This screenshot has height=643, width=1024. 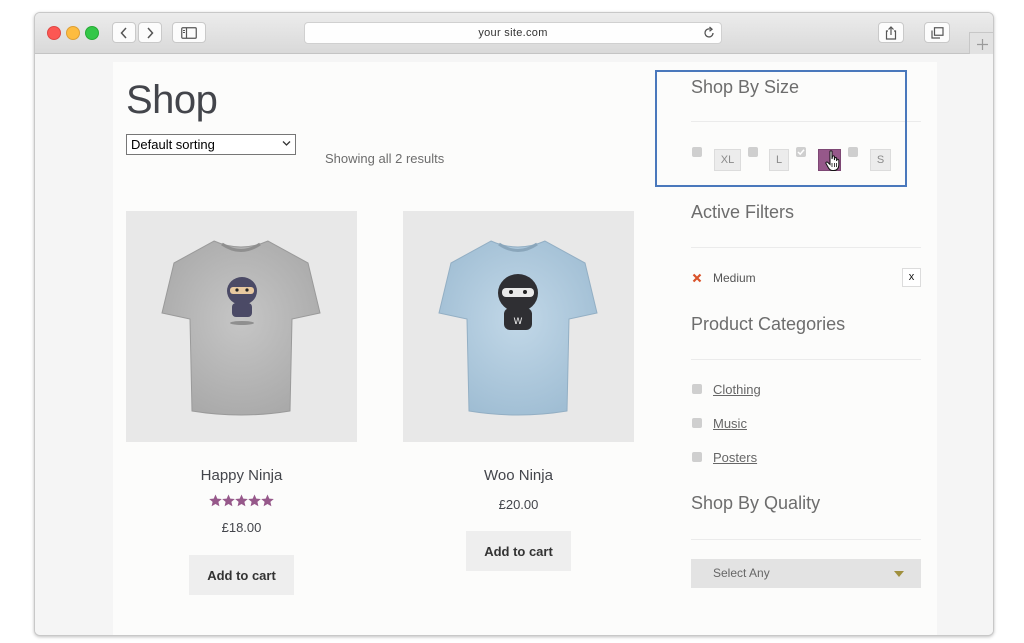 What do you see at coordinates (730, 423) in the screenshot?
I see `category-link-music: Music` at bounding box center [730, 423].